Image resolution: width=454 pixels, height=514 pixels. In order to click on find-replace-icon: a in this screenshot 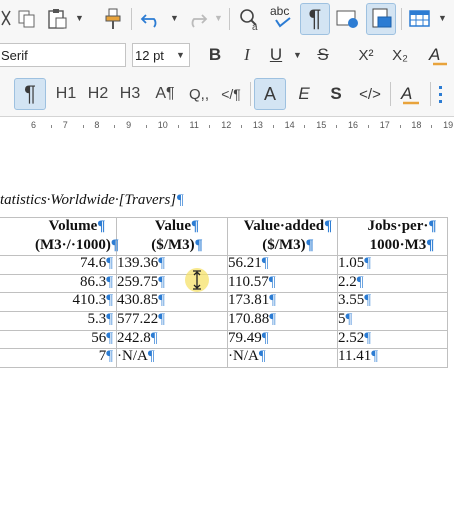, I will do `click(250, 19)`.